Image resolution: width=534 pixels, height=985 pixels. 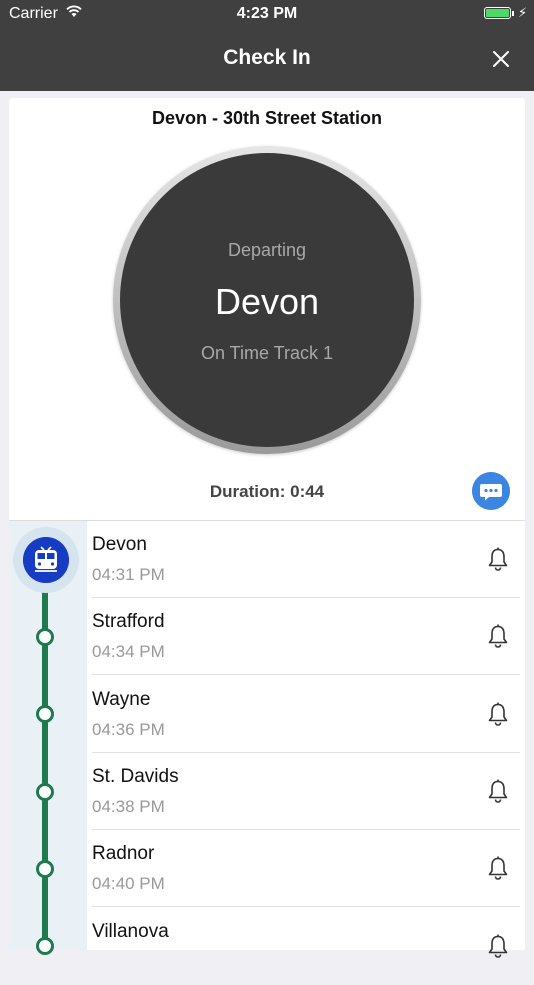 I want to click on stop-row-villanova: Villanova, so click(x=306, y=946).